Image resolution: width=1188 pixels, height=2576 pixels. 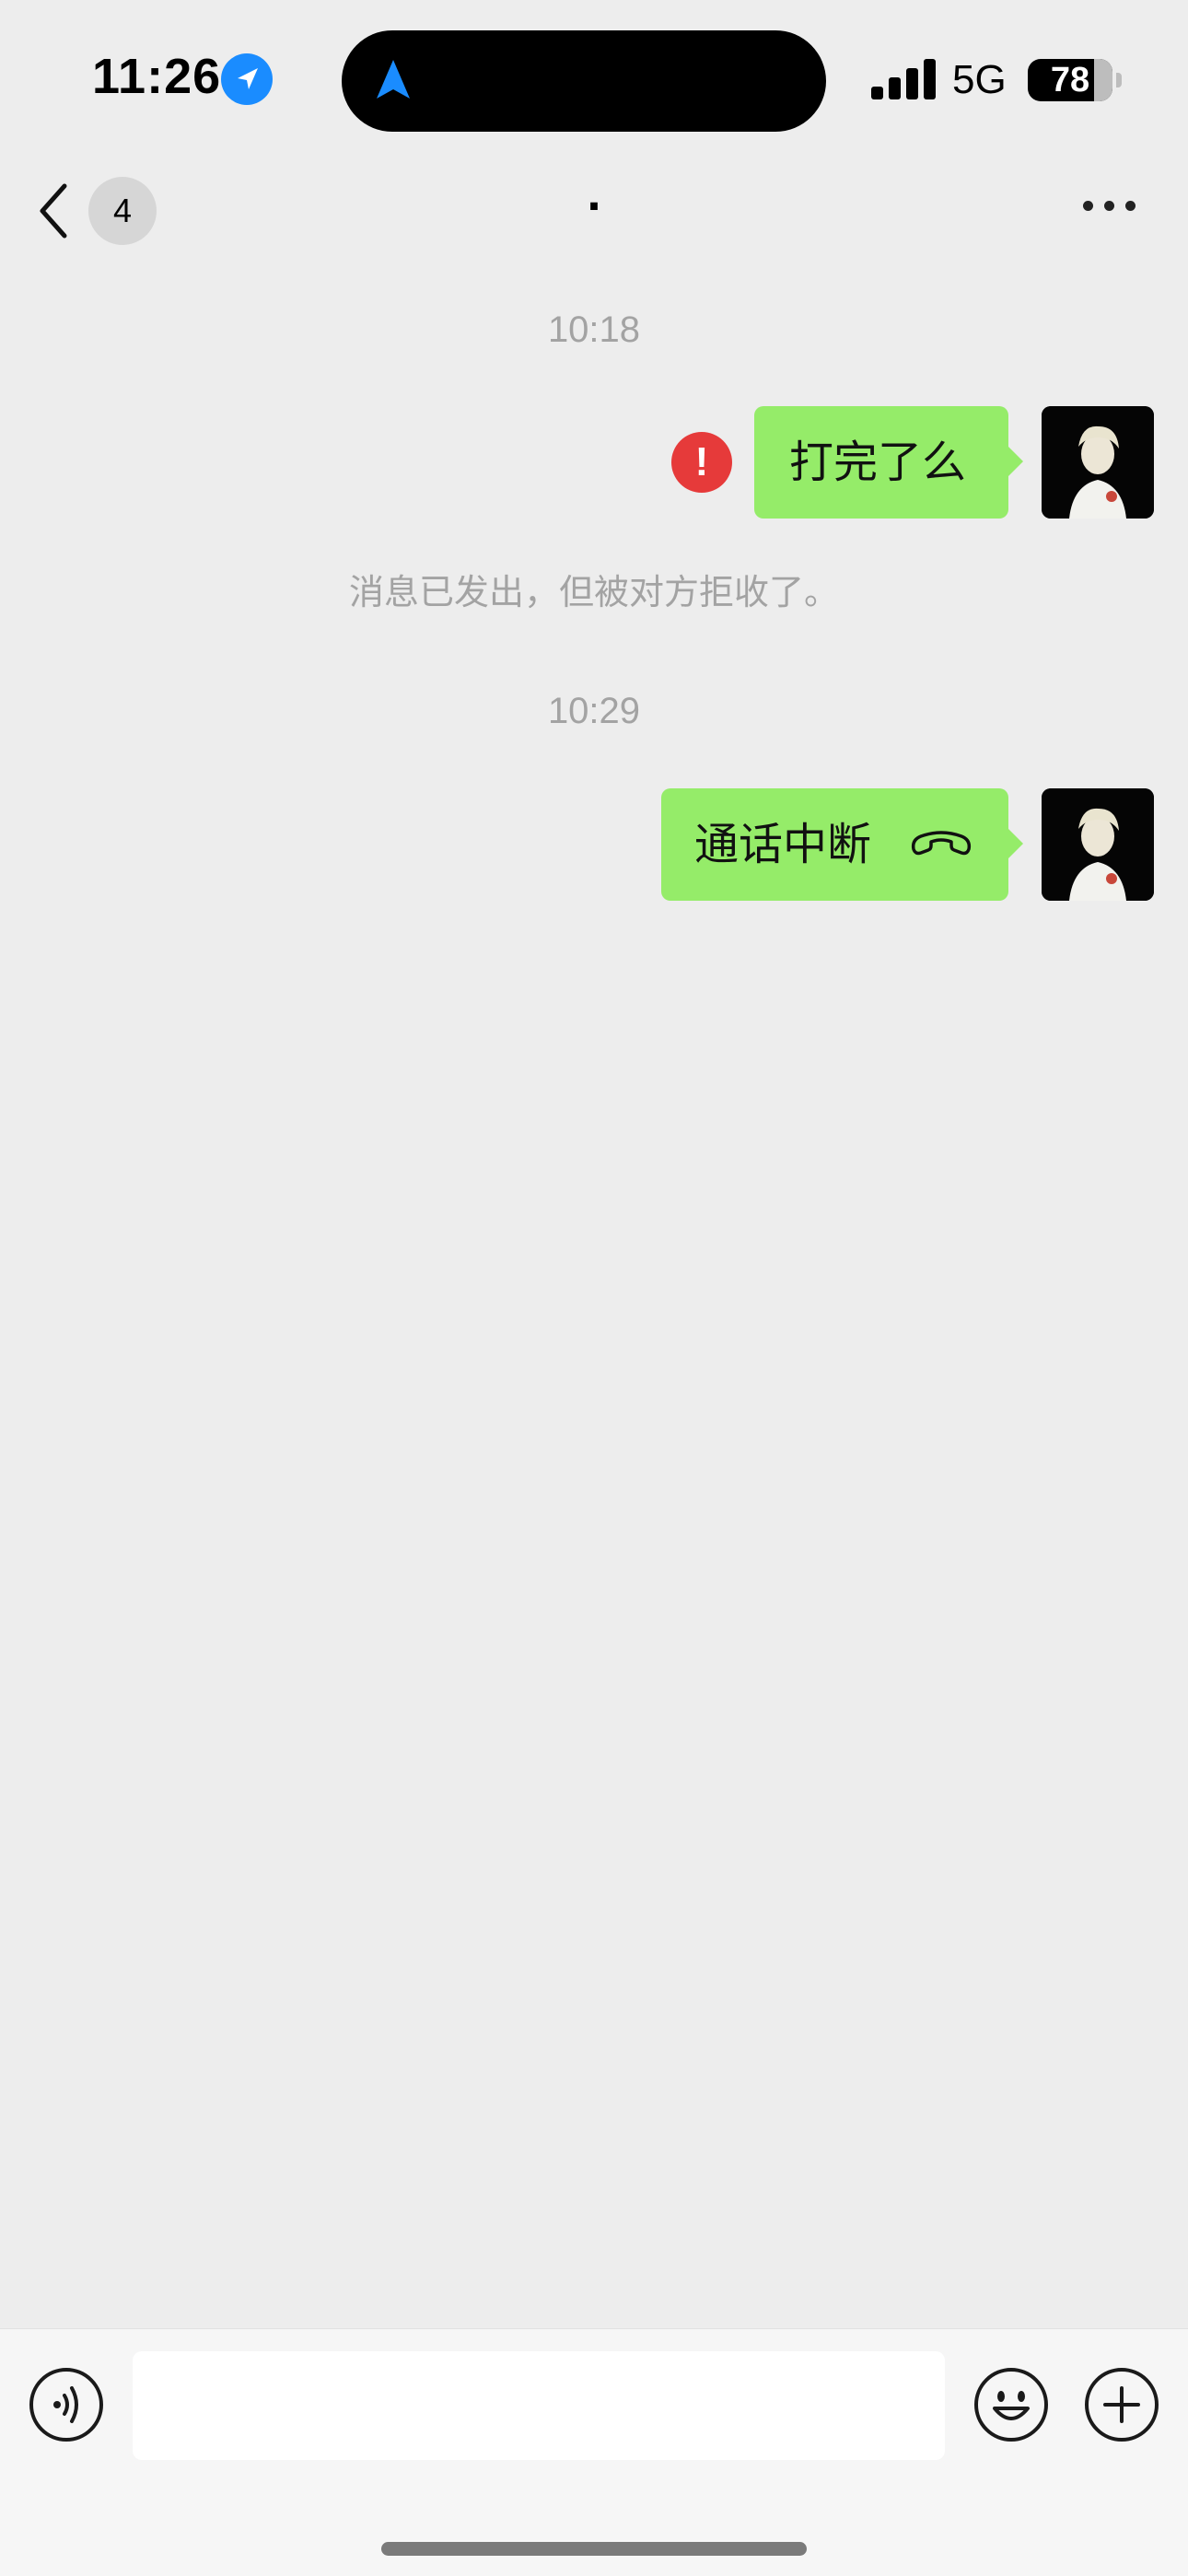 What do you see at coordinates (594, 2549) in the screenshot?
I see `home-indicator` at bounding box center [594, 2549].